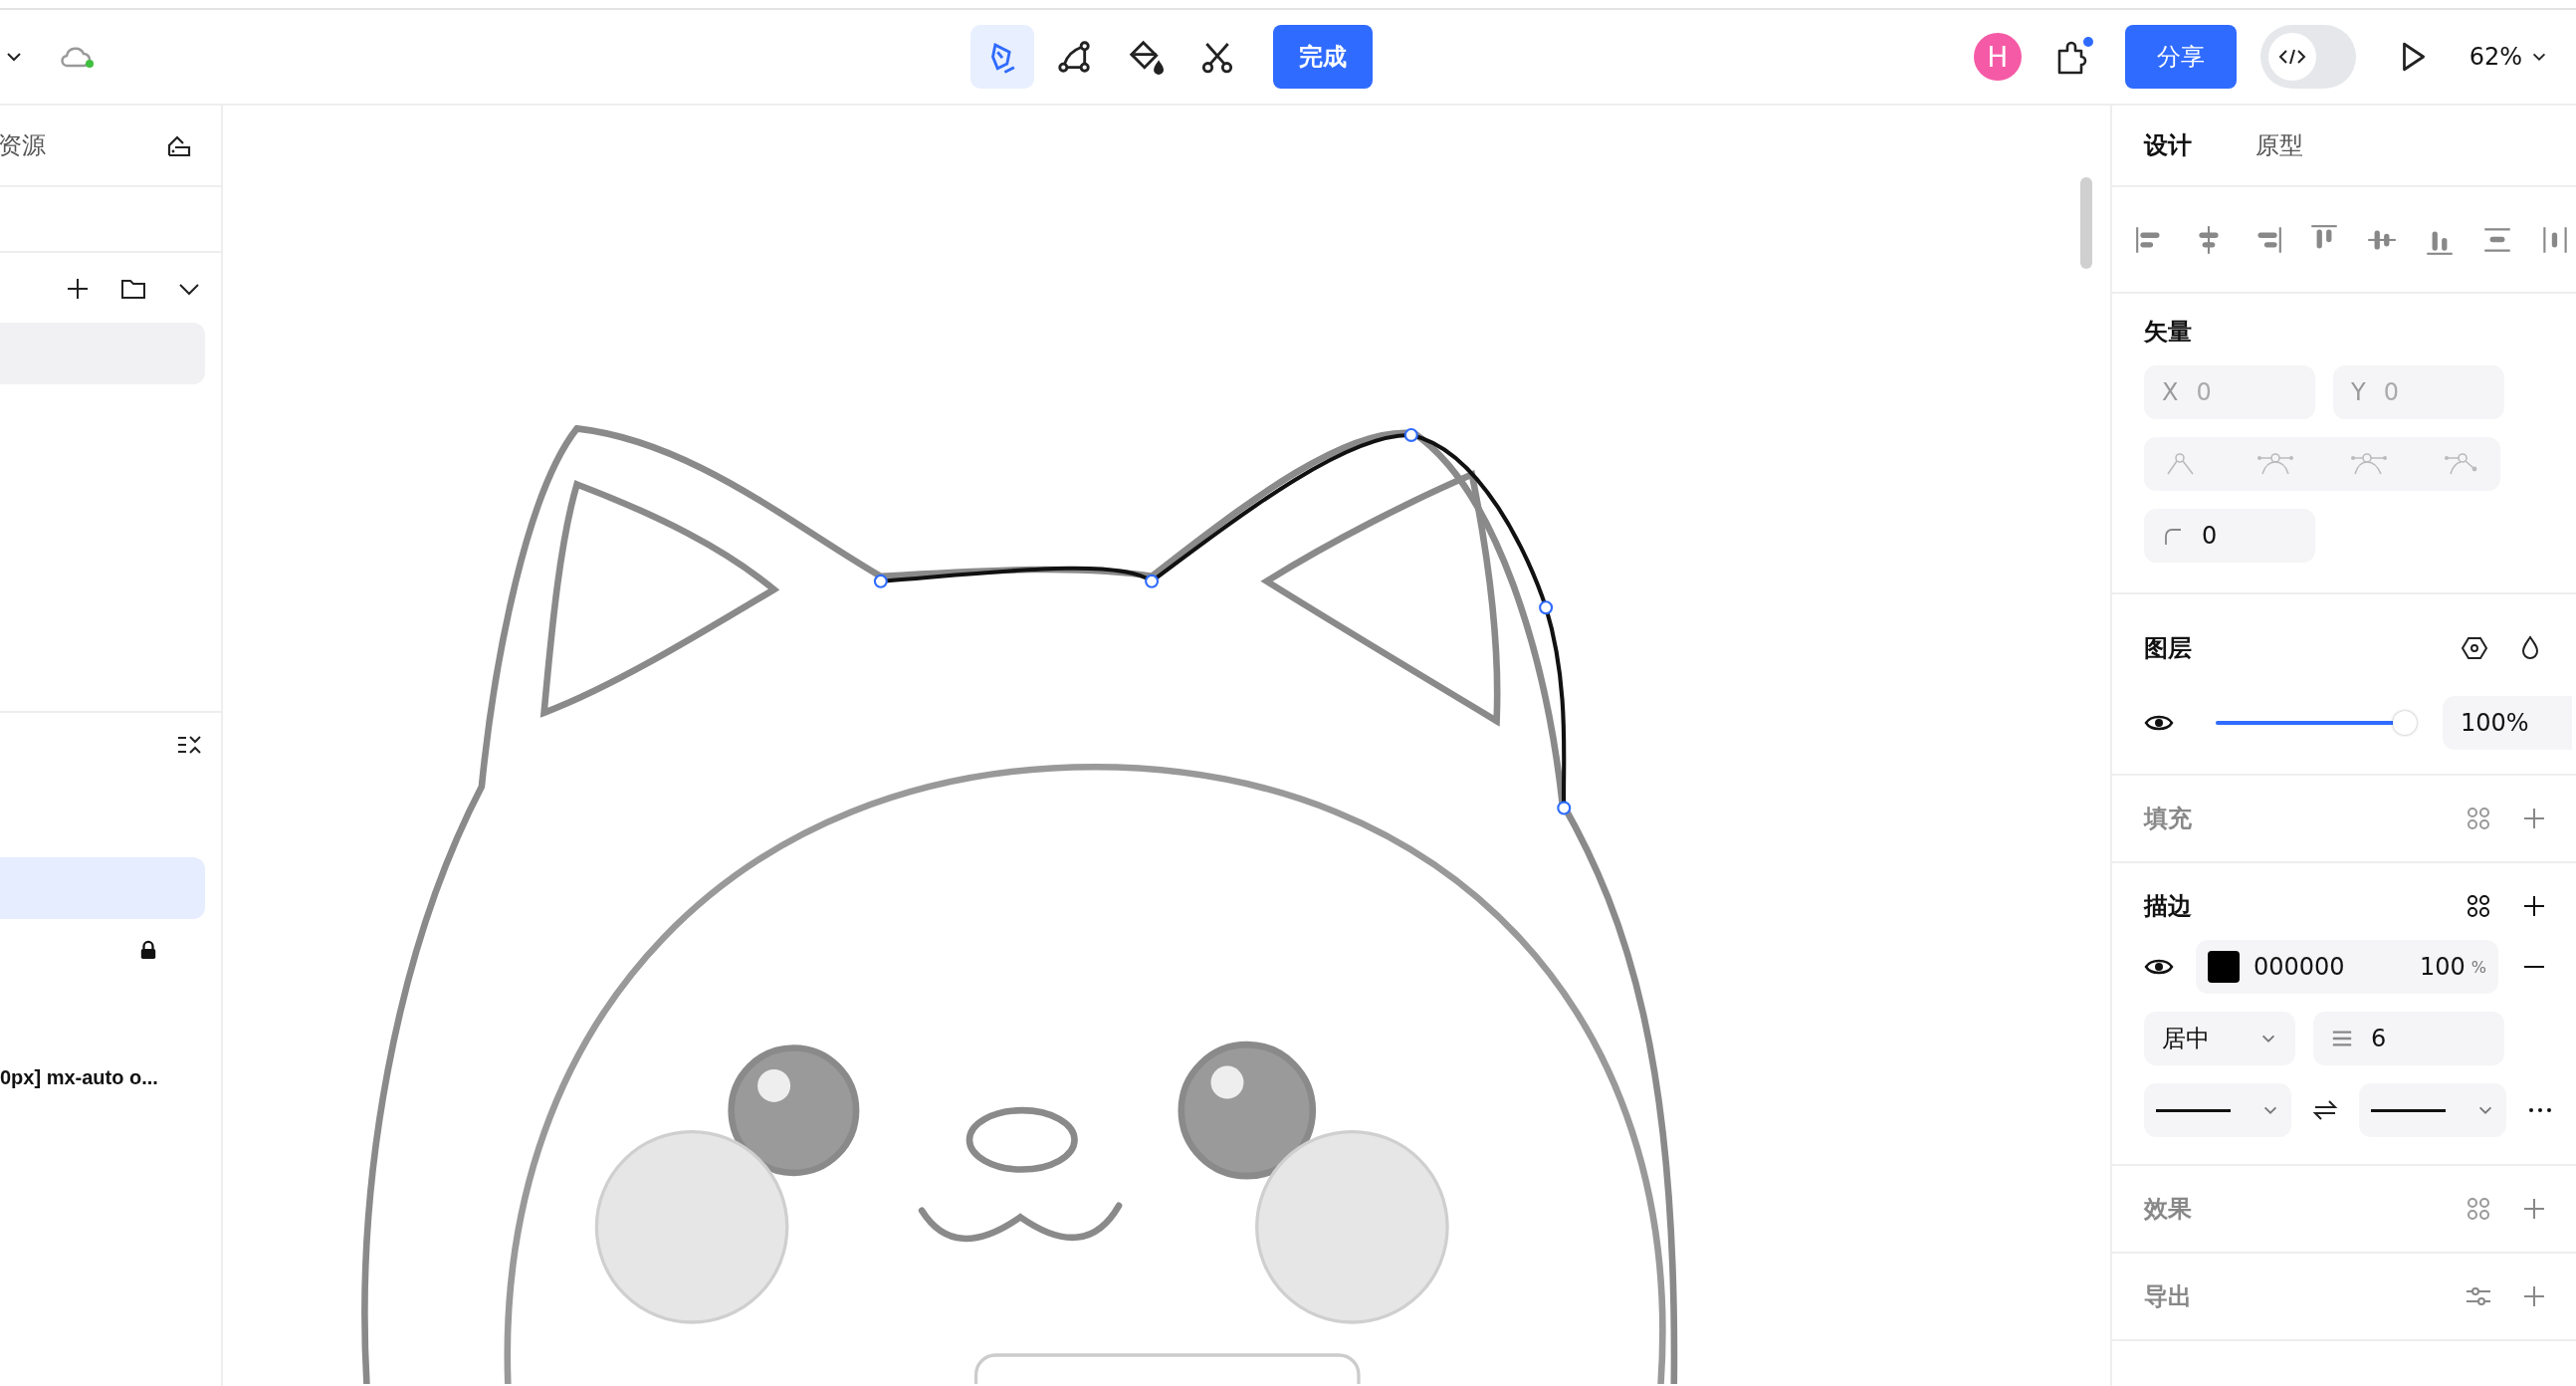 This screenshot has width=2576, height=1386. I want to click on done-button: 完成, so click(1323, 57).